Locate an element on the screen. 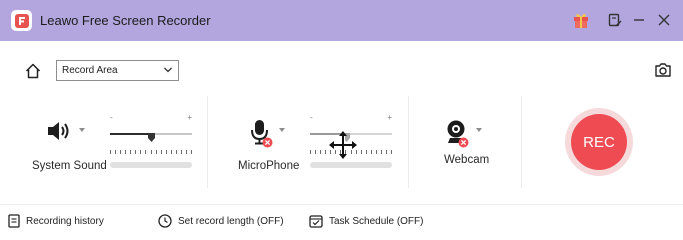 The image size is (683, 240). move-cursor-icon is located at coordinates (343, 145).